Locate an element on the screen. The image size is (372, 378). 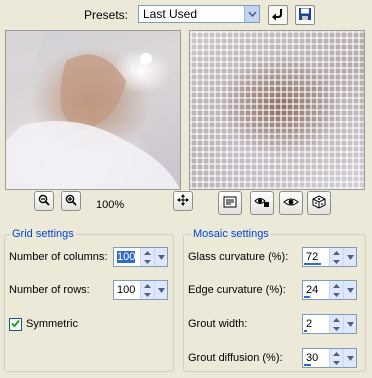
columns-label: Number of columns: is located at coordinates (58, 257).